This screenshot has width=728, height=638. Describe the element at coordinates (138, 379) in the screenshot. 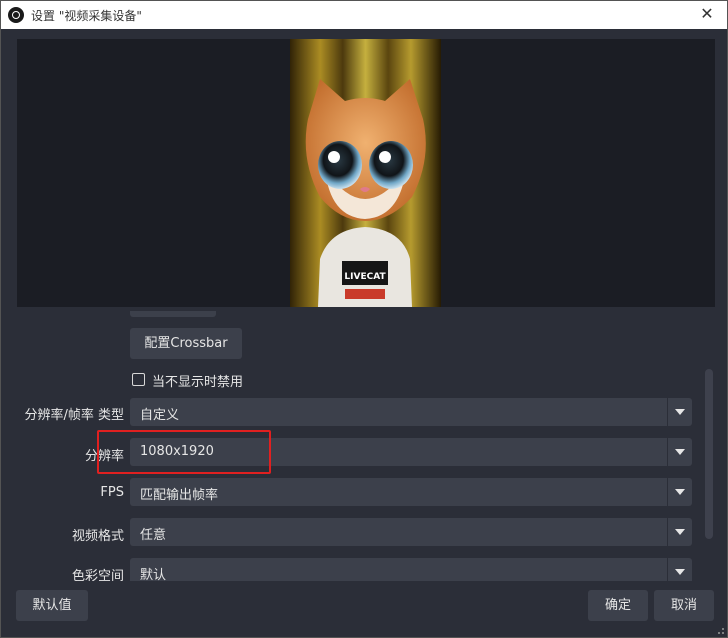

I see `disable-when-hidden-checkbox` at that location.